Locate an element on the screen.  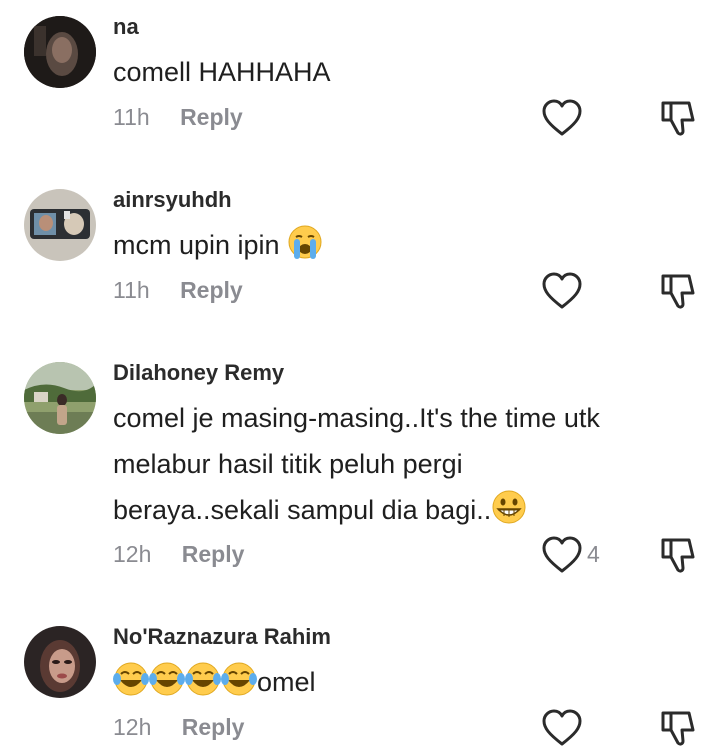
comment-text: omel is located at coordinates (408, 682).